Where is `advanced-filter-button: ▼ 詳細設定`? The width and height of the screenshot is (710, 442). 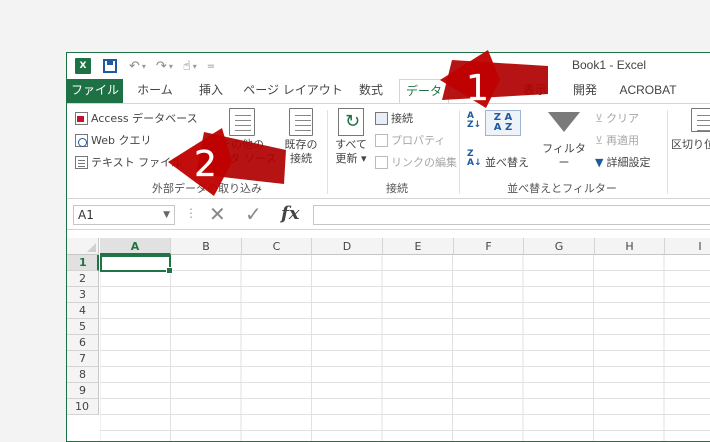 advanced-filter-button: ▼ 詳細設定 is located at coordinates (622, 162).